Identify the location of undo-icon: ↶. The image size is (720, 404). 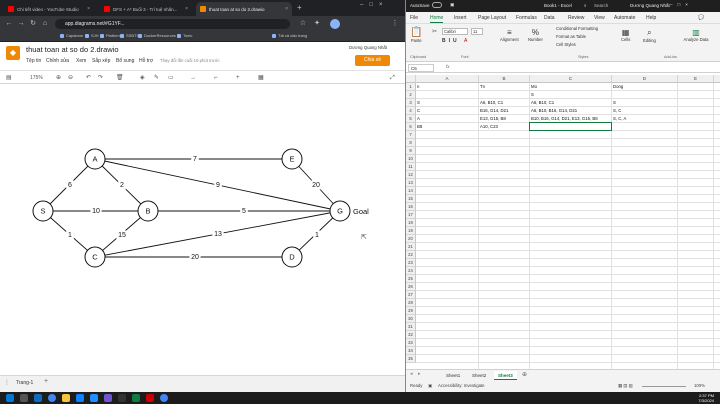
(88, 78).